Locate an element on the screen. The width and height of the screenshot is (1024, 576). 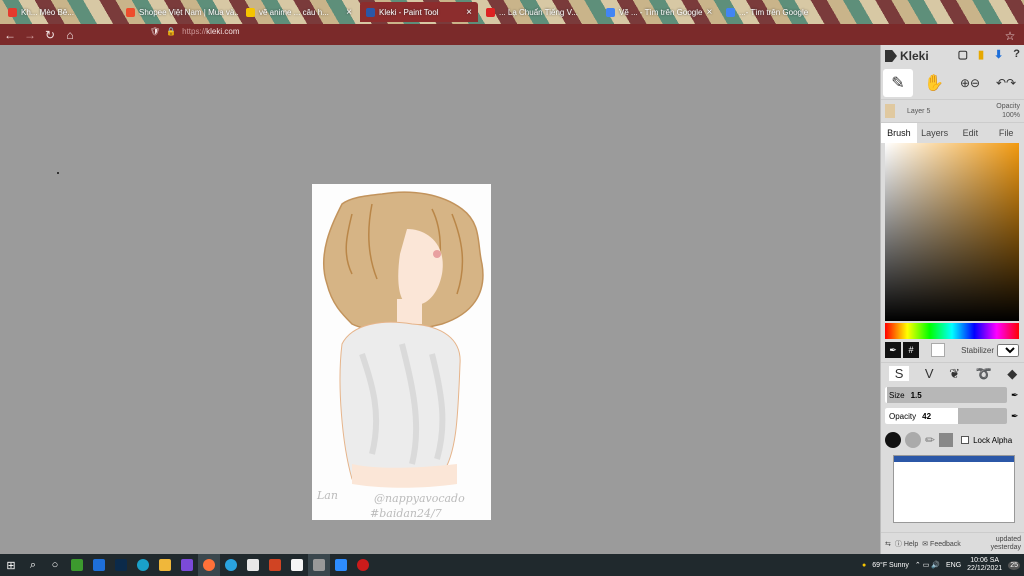
search-icon: ⌕ is located at coordinates (33, 565).